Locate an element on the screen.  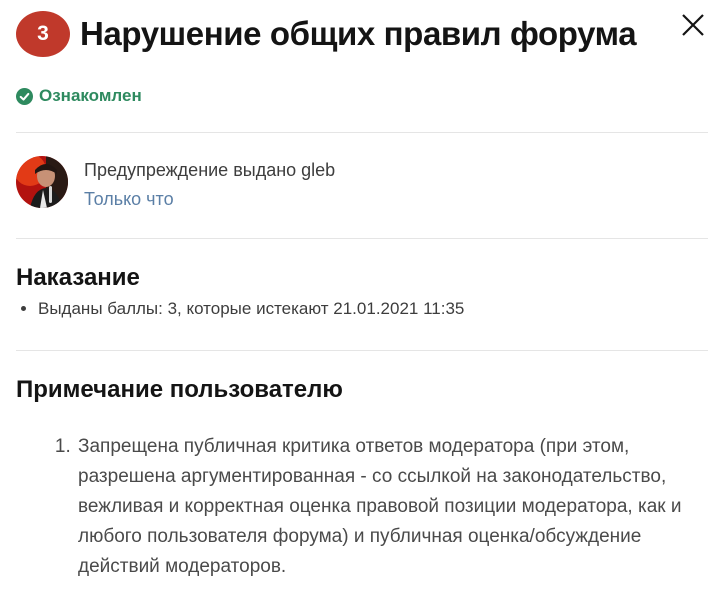
acknowledged-status: Ознакомлен is located at coordinates (79, 96).